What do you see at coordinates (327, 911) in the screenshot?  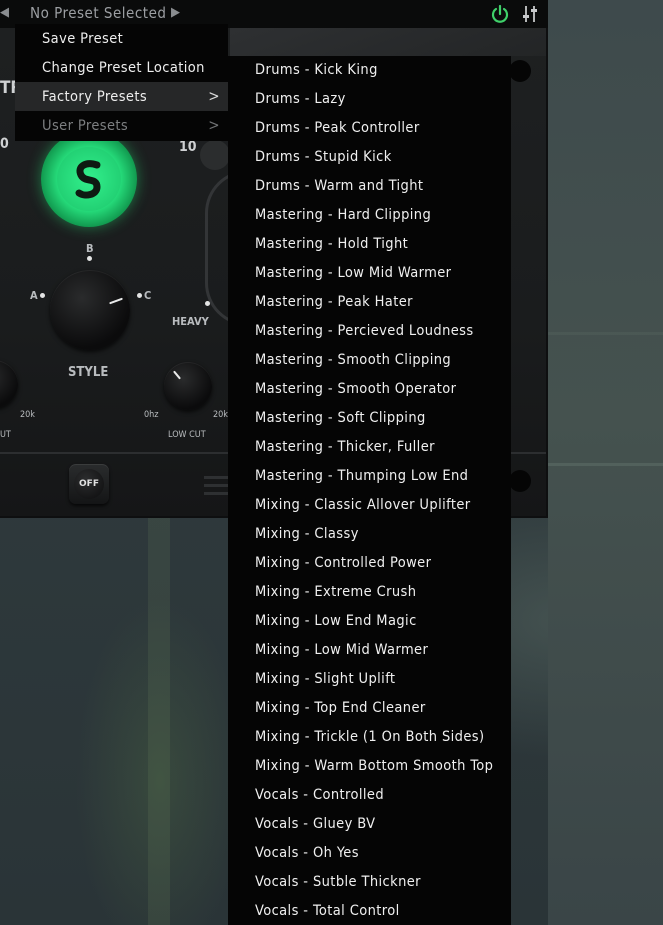 I see `preset-menu-item: Vocals - Total Control` at bounding box center [327, 911].